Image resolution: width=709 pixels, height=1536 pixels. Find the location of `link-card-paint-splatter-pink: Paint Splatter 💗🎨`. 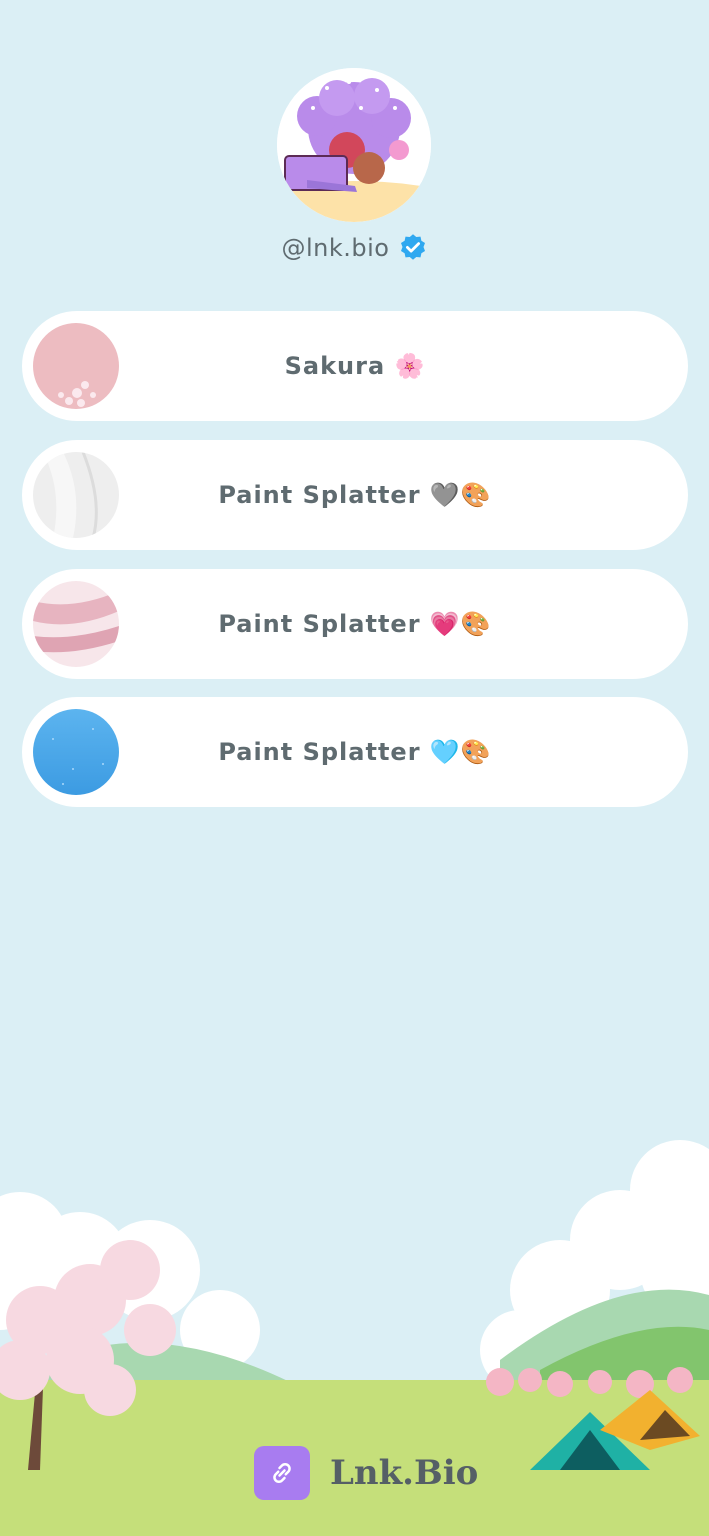

link-card-paint-splatter-pink: Paint Splatter 💗🎨 is located at coordinates (355, 624).